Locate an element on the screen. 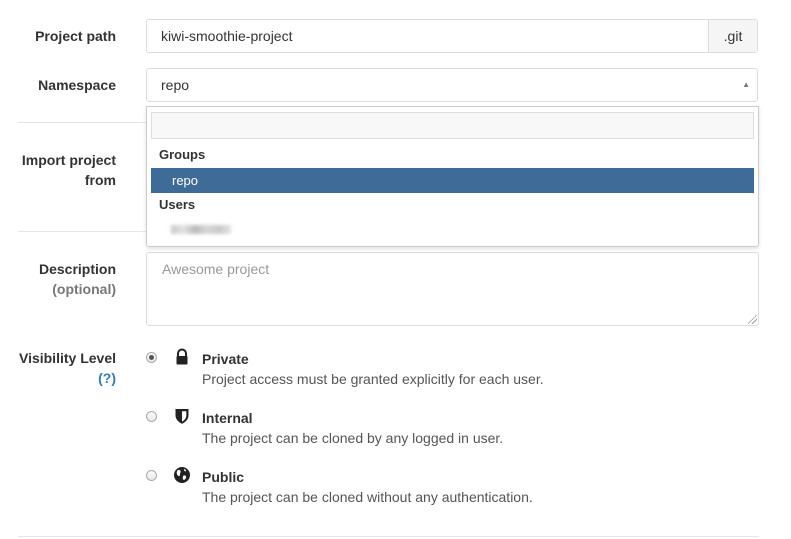  namespace-select: repo ▲ is located at coordinates (452, 85).